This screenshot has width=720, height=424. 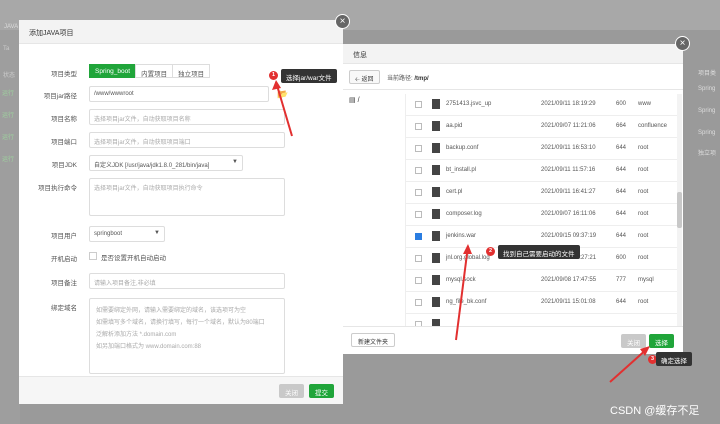 What do you see at coordinates (93, 256) in the screenshot?
I see `autostart-checkbox` at bounding box center [93, 256].